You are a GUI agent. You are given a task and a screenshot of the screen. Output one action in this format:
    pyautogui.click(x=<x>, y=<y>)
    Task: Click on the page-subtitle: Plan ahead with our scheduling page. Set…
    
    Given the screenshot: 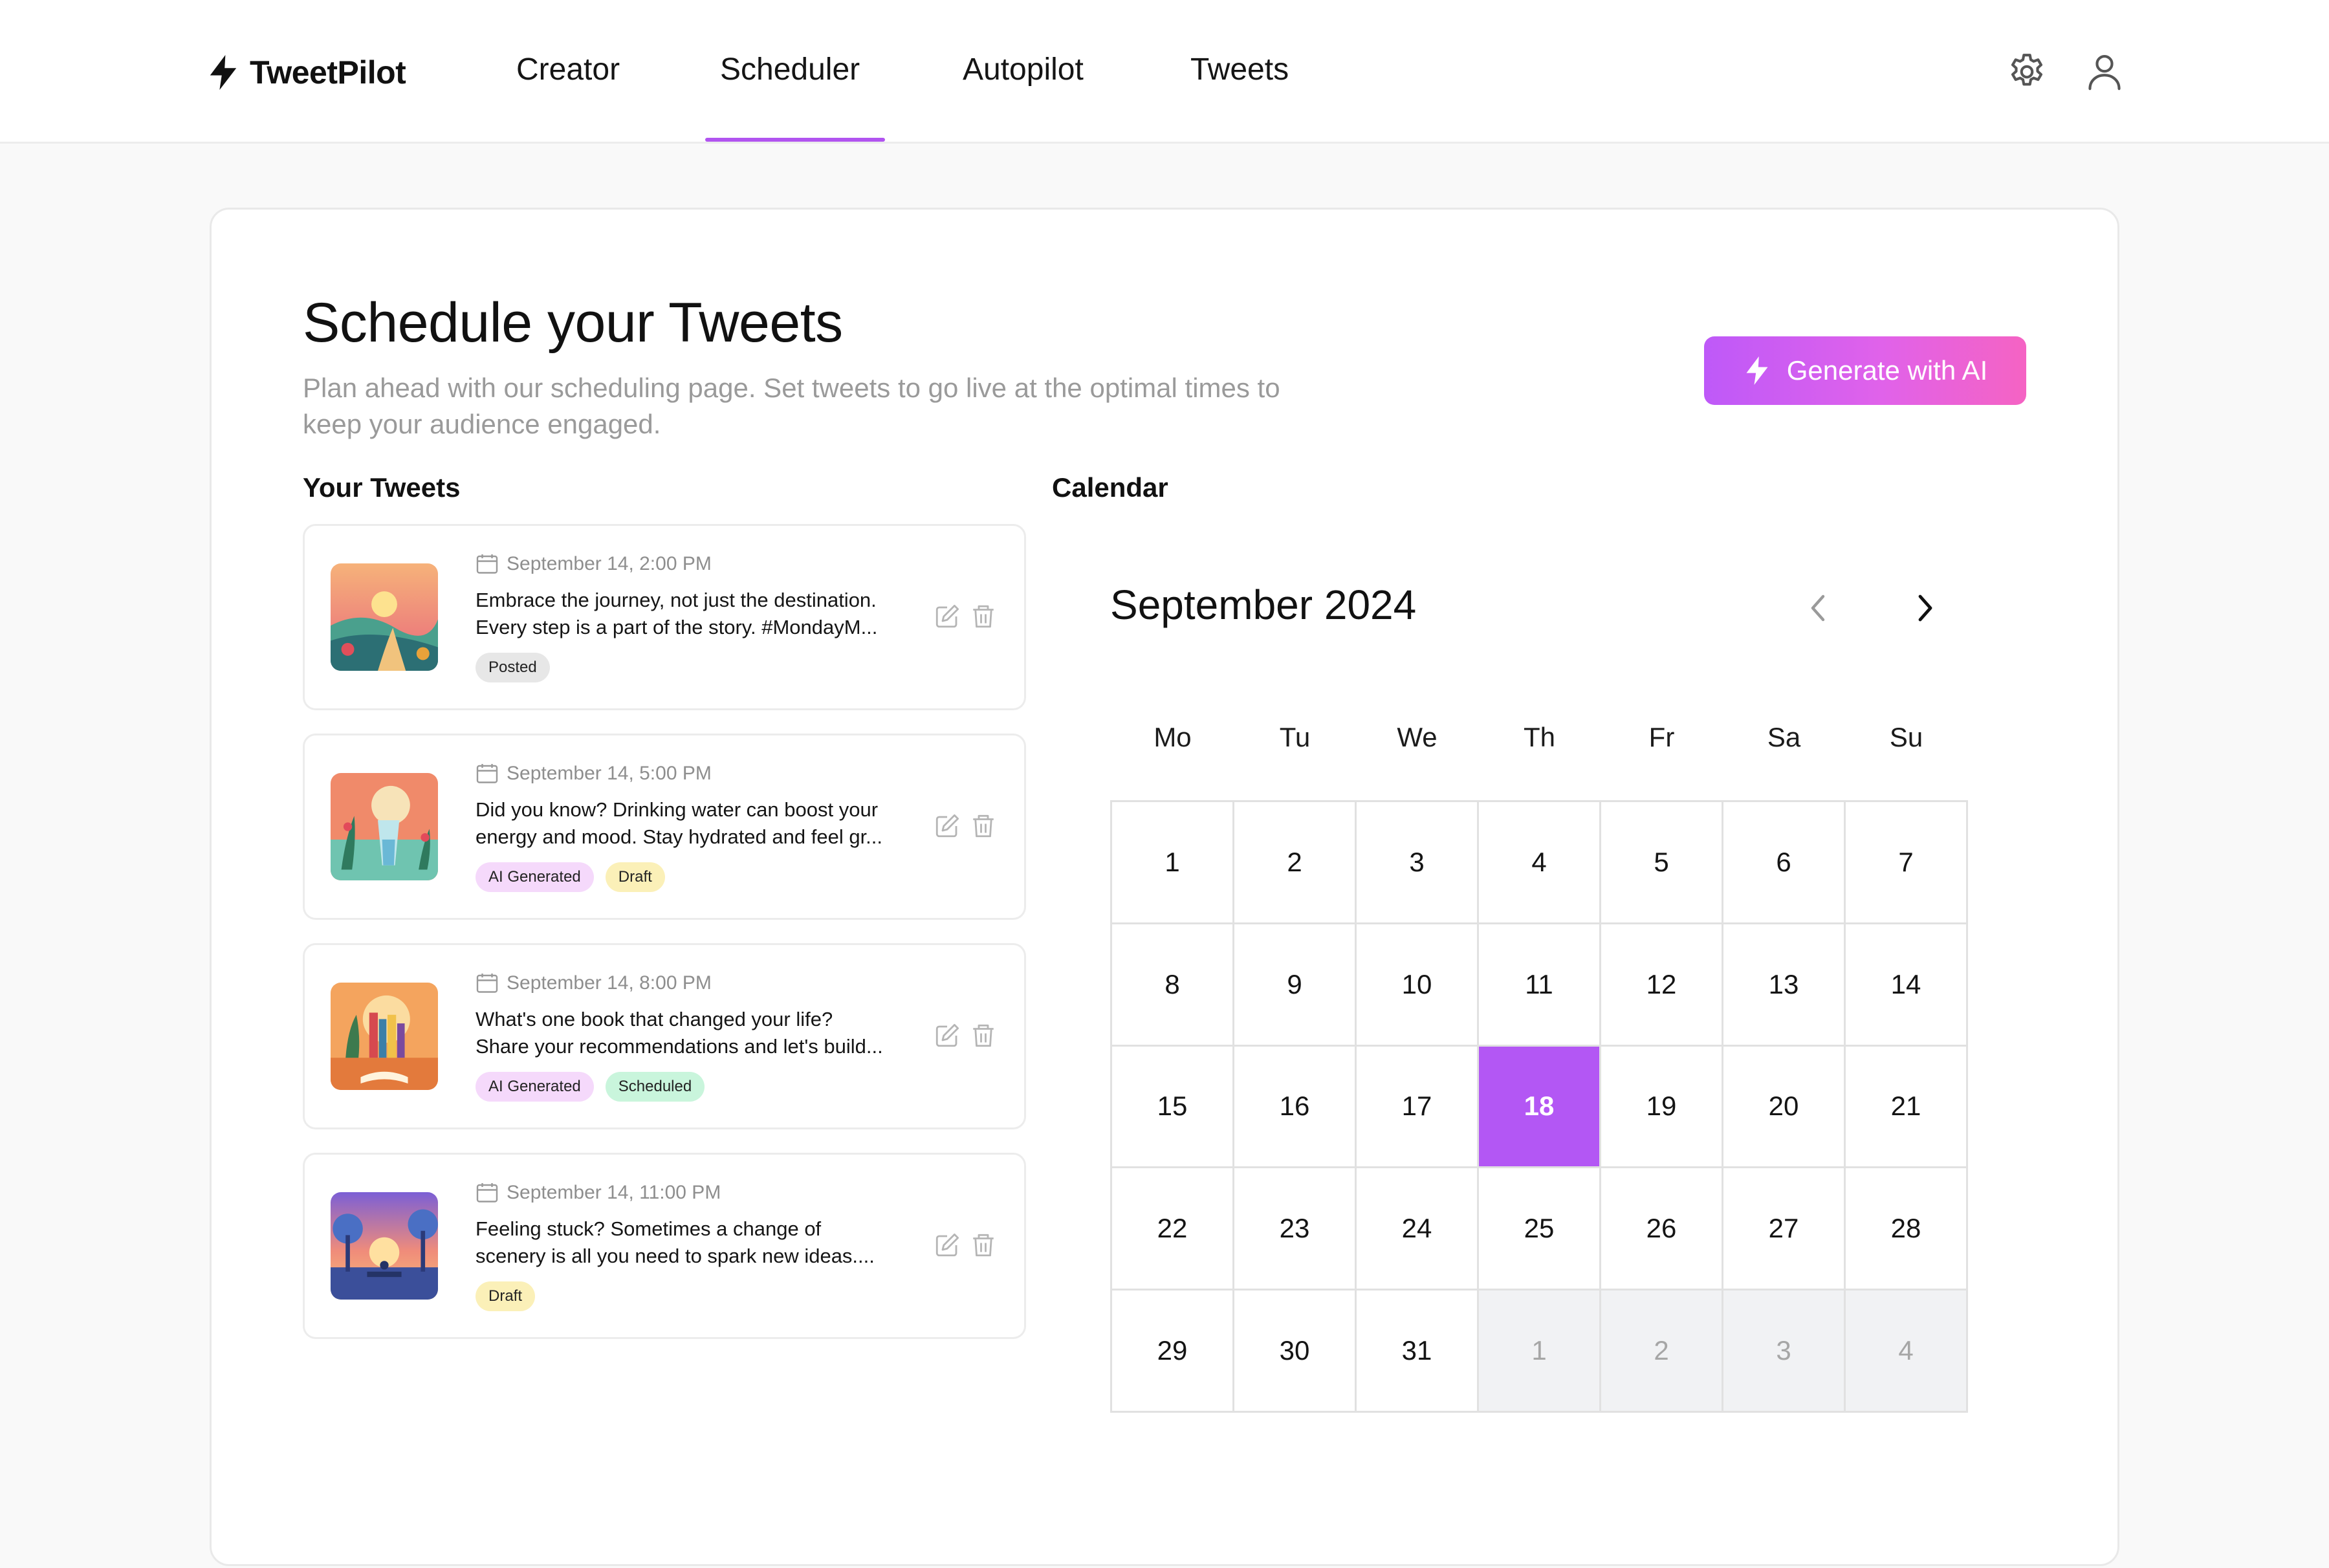 What is the action you would take?
    pyautogui.click(x=853, y=406)
    